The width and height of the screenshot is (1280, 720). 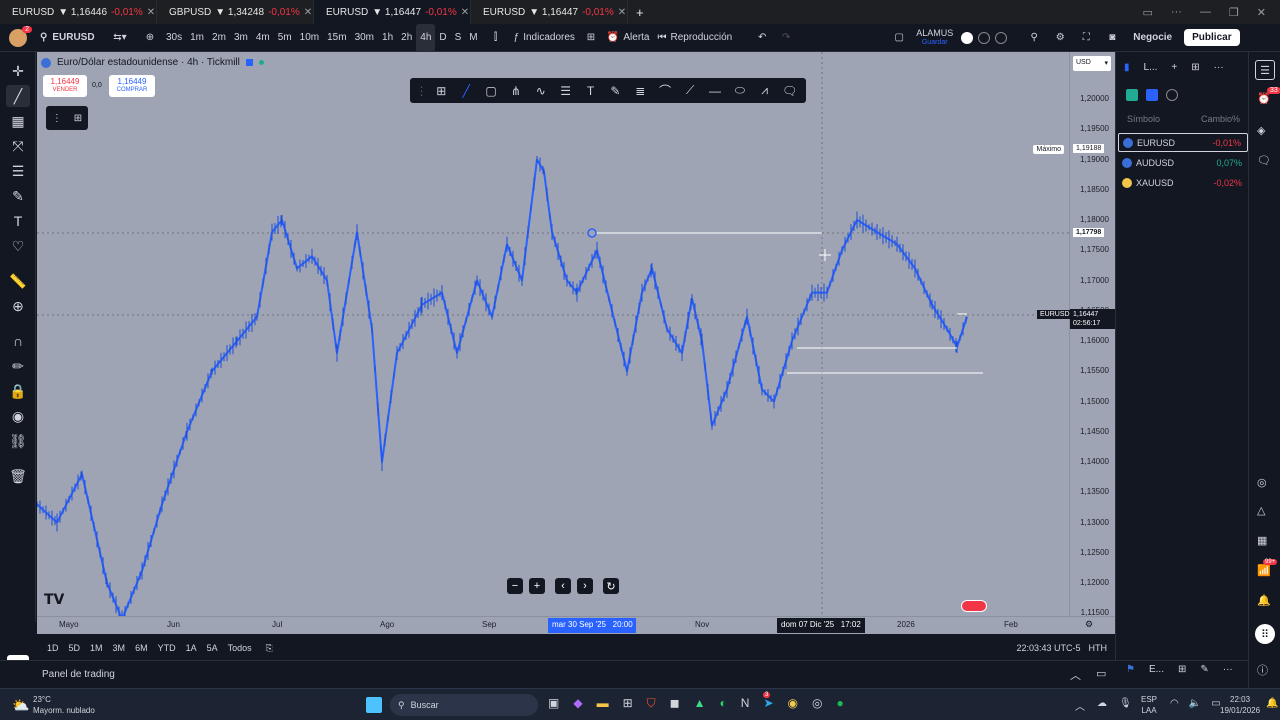 What do you see at coordinates (18, 246) in the screenshot?
I see `heart-icon: ♡` at bounding box center [18, 246].